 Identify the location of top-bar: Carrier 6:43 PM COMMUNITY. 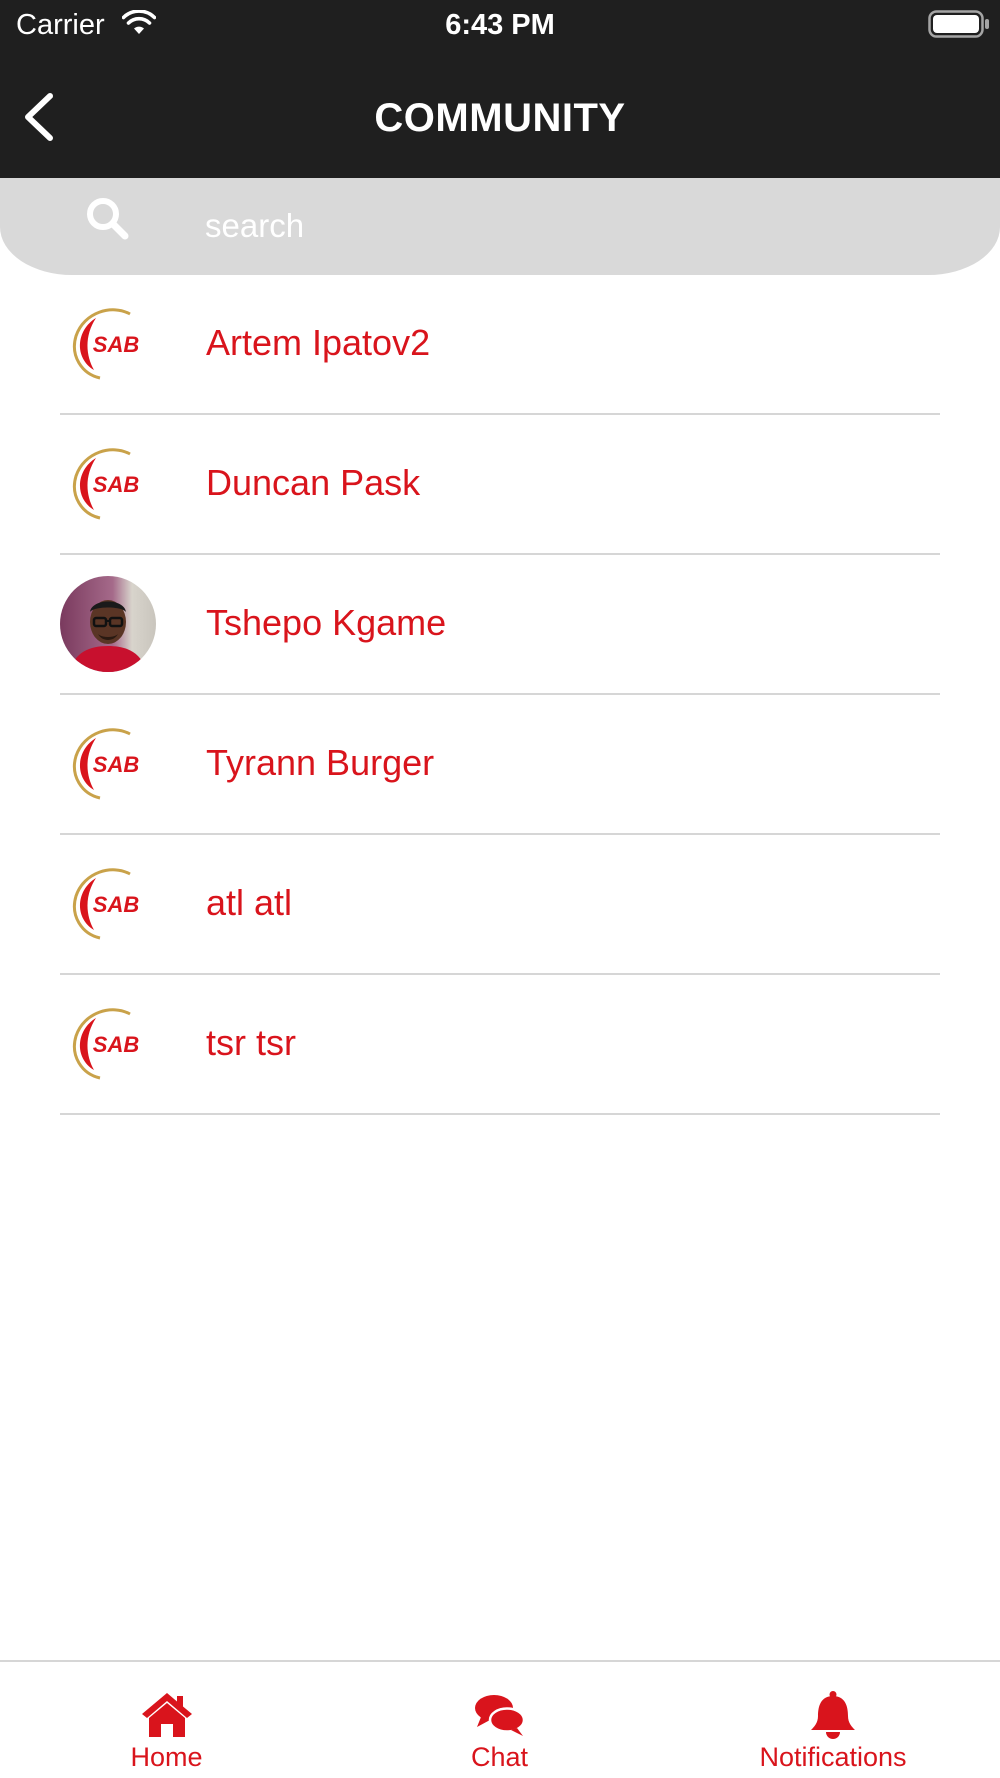
(500, 89).